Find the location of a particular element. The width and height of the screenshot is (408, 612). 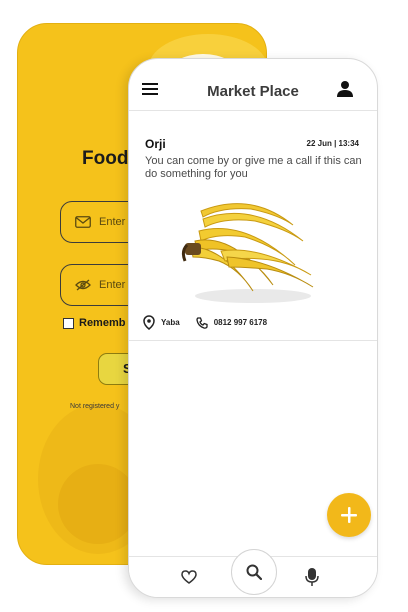

user-icon is located at coordinates (345, 89).